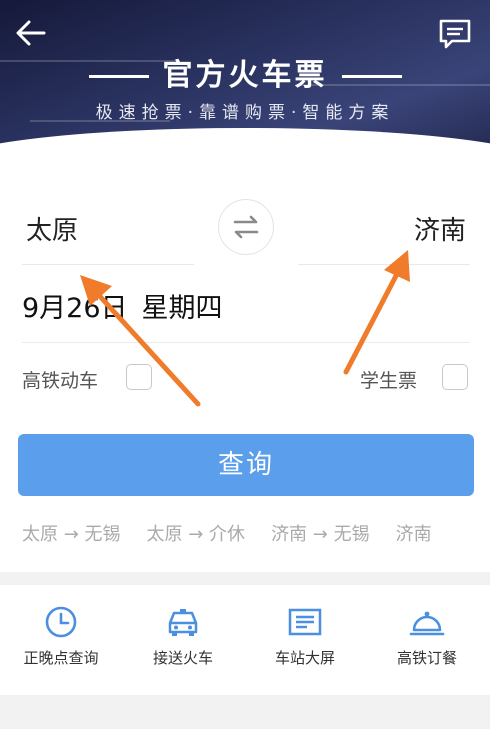 The image size is (490, 729). I want to click on history-item: 济南 → 无锡, so click(320, 533).